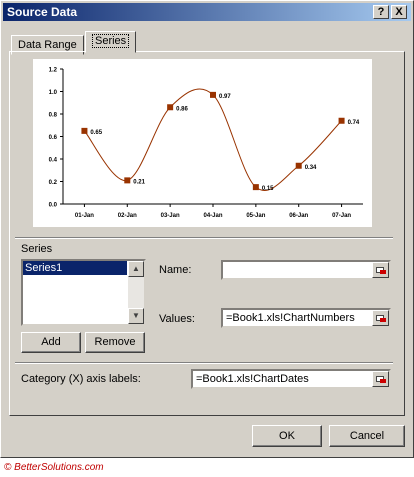 The image size is (414, 477). I want to click on category-axis-label: Category (X) axis labels:, so click(81, 379).